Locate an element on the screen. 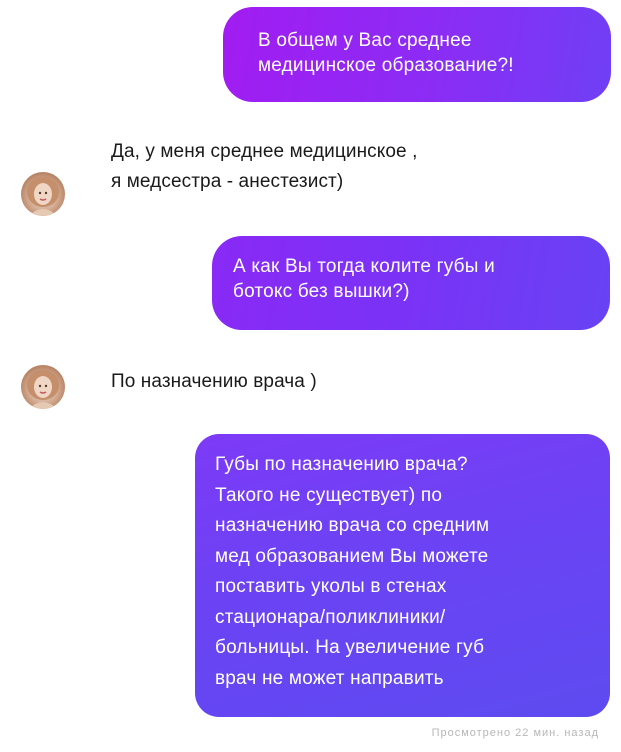 The height and width of the screenshot is (752, 621). message-text-line: А как Вы тогда колите губы и is located at coordinates (364, 266).